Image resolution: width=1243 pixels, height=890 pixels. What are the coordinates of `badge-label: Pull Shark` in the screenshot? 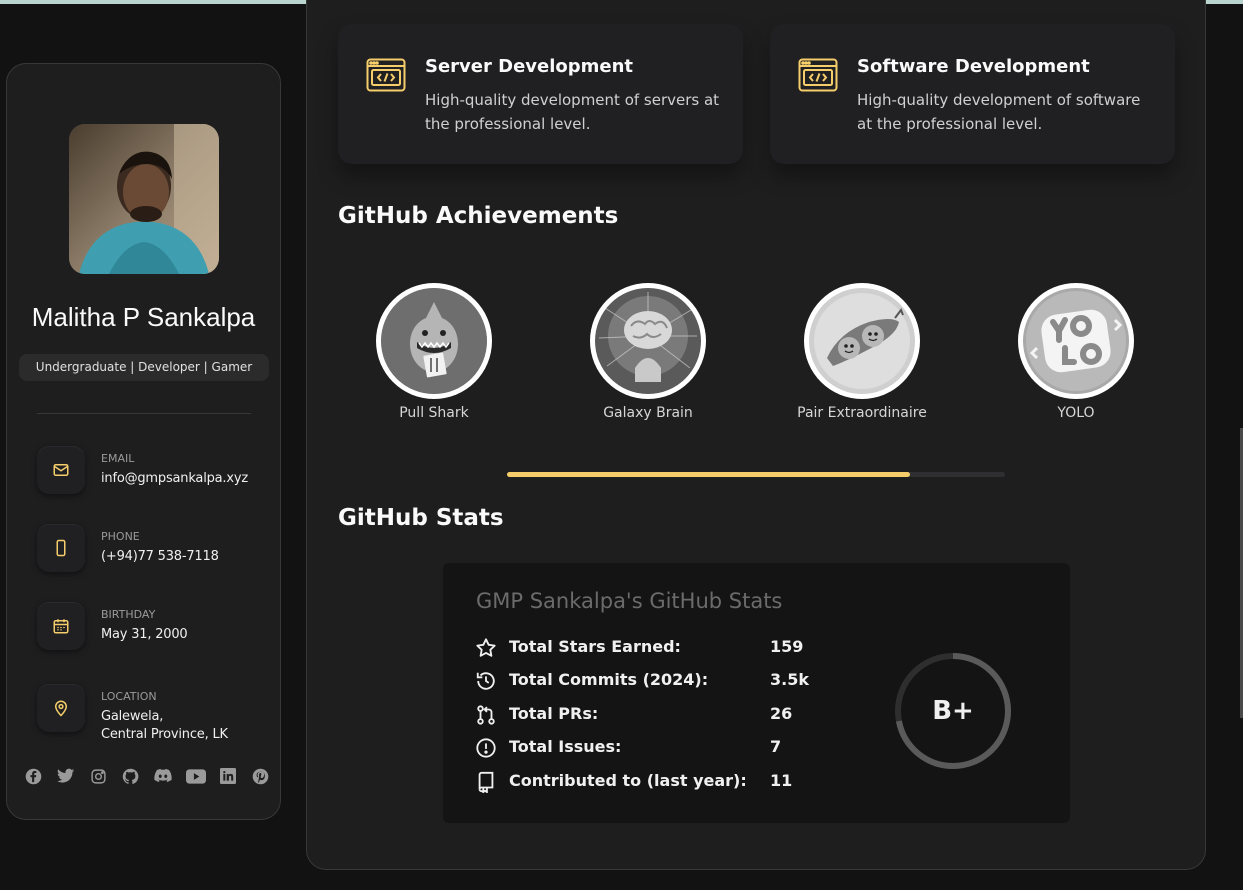 It's located at (434, 413).